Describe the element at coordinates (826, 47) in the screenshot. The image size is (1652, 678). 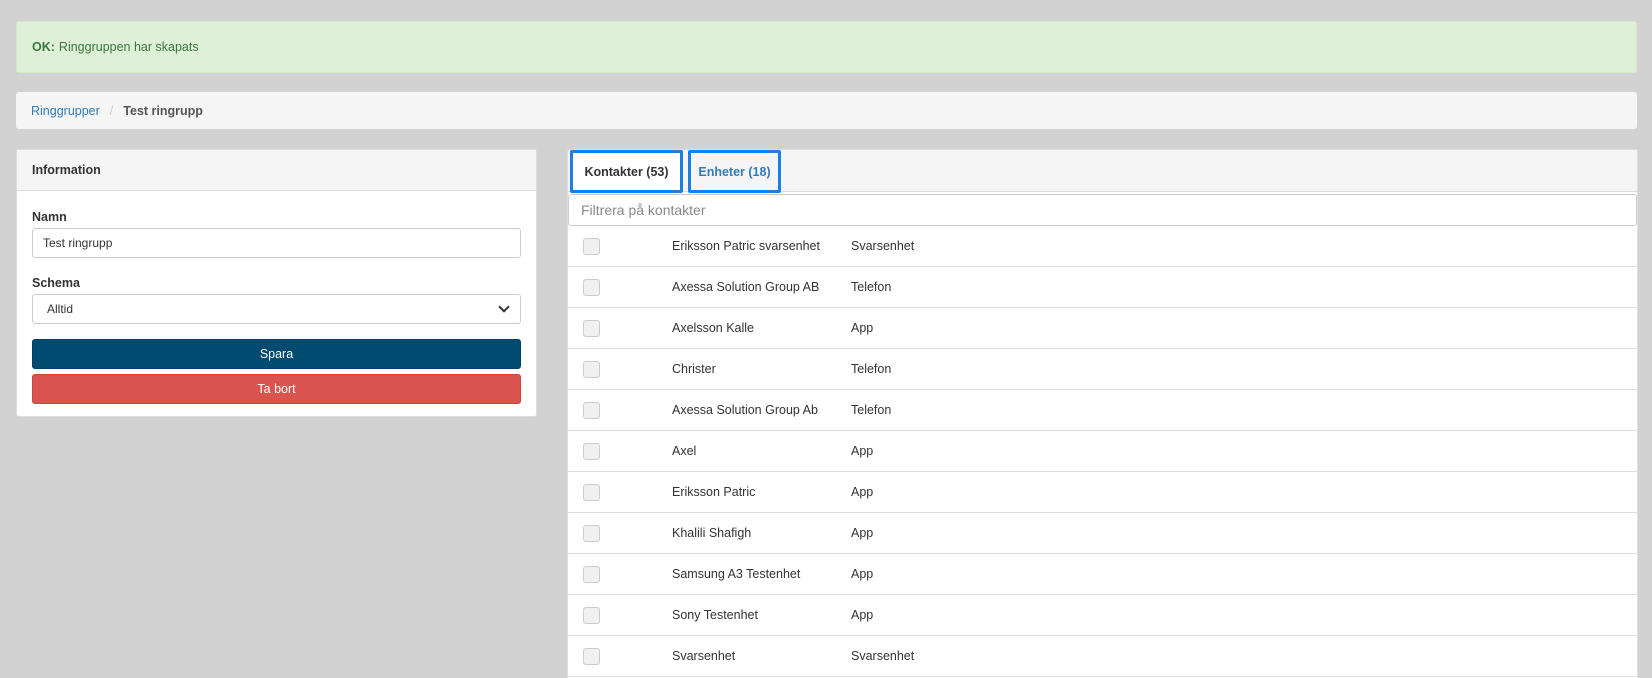
I see `success-alert: OK: Ringgruppen har skapats` at that location.